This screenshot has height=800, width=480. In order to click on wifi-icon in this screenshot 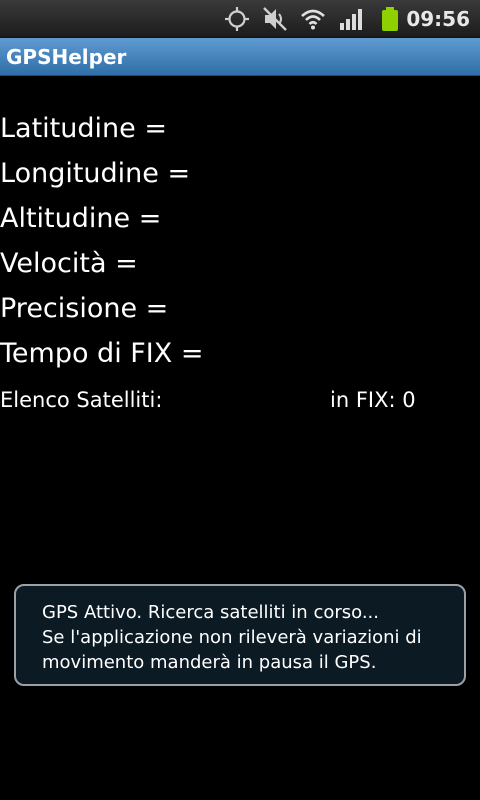, I will do `click(313, 19)`.